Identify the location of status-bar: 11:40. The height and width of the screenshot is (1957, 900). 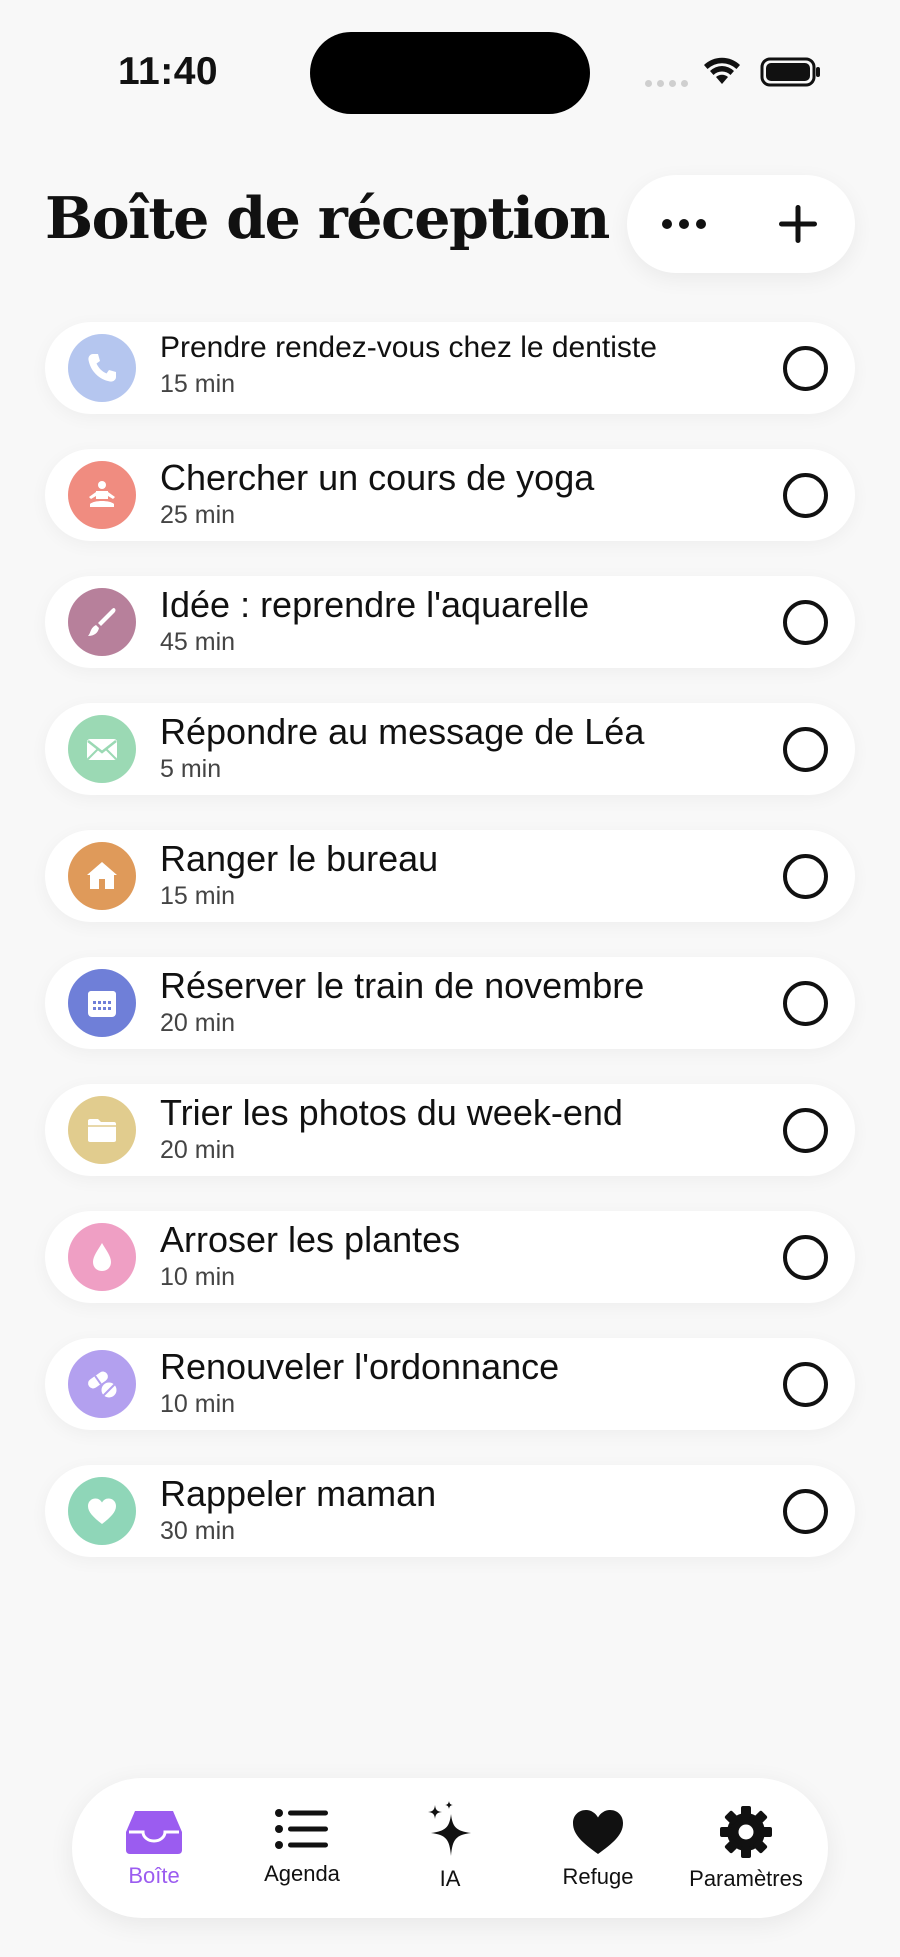
(450, 70).